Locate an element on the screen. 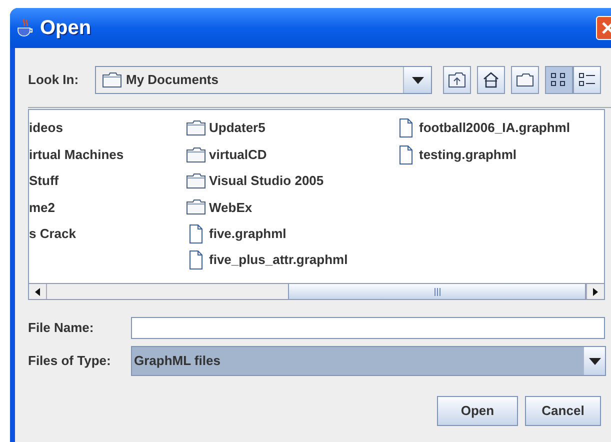 The image size is (611, 442). details-view-icon is located at coordinates (587, 80).